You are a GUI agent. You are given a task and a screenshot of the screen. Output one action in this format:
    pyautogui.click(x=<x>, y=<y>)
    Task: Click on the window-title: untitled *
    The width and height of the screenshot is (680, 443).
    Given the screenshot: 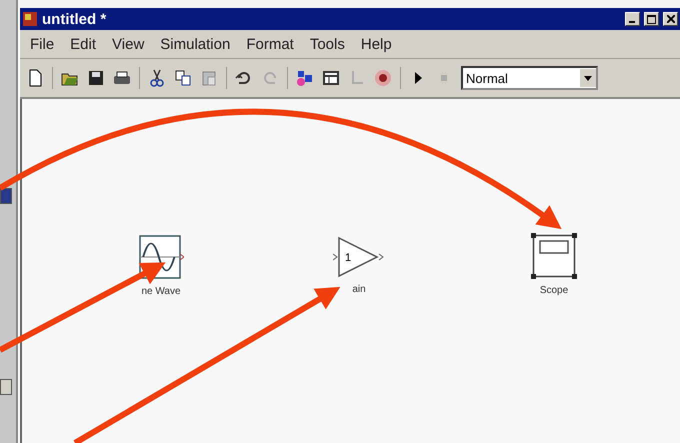 What is the action you would take?
    pyautogui.click(x=75, y=19)
    